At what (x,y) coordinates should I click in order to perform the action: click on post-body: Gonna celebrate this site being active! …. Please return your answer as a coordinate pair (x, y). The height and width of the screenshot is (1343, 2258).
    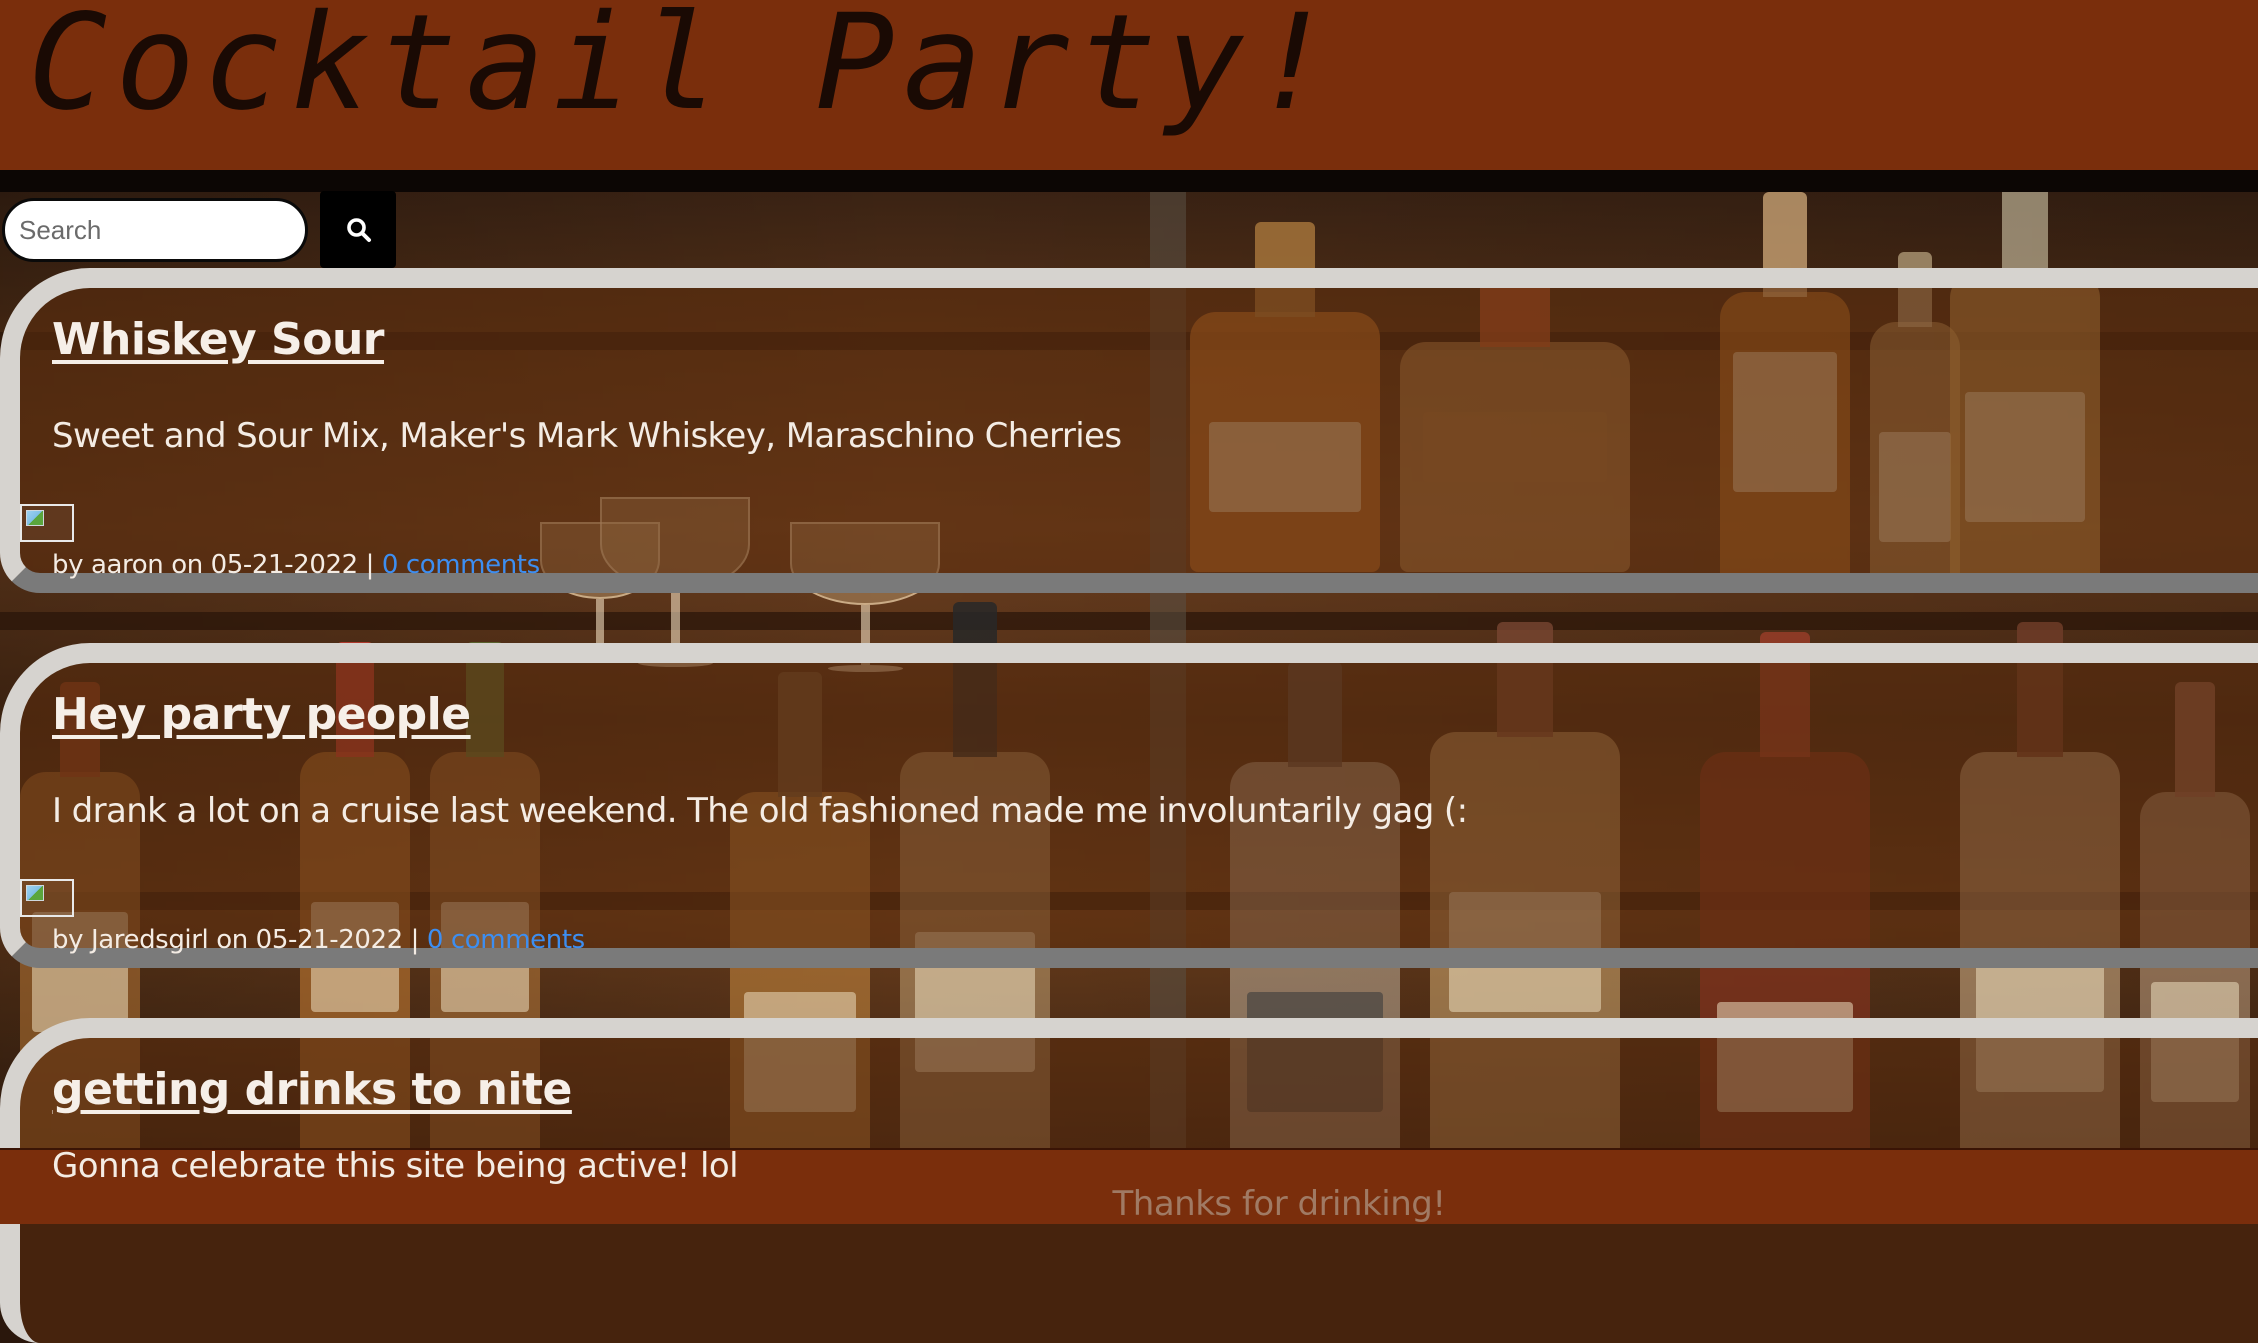
    Looking at the image, I should click on (395, 1166).